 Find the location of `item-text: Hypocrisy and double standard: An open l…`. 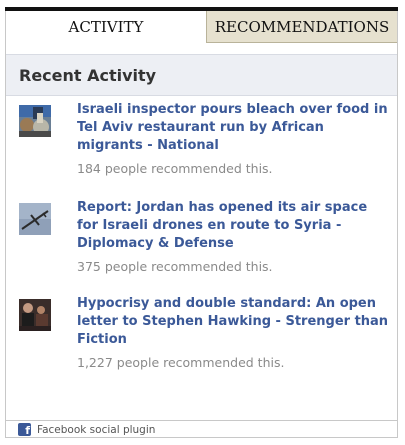

item-text: Hypocrisy and double standard: An open l… is located at coordinates (233, 332).